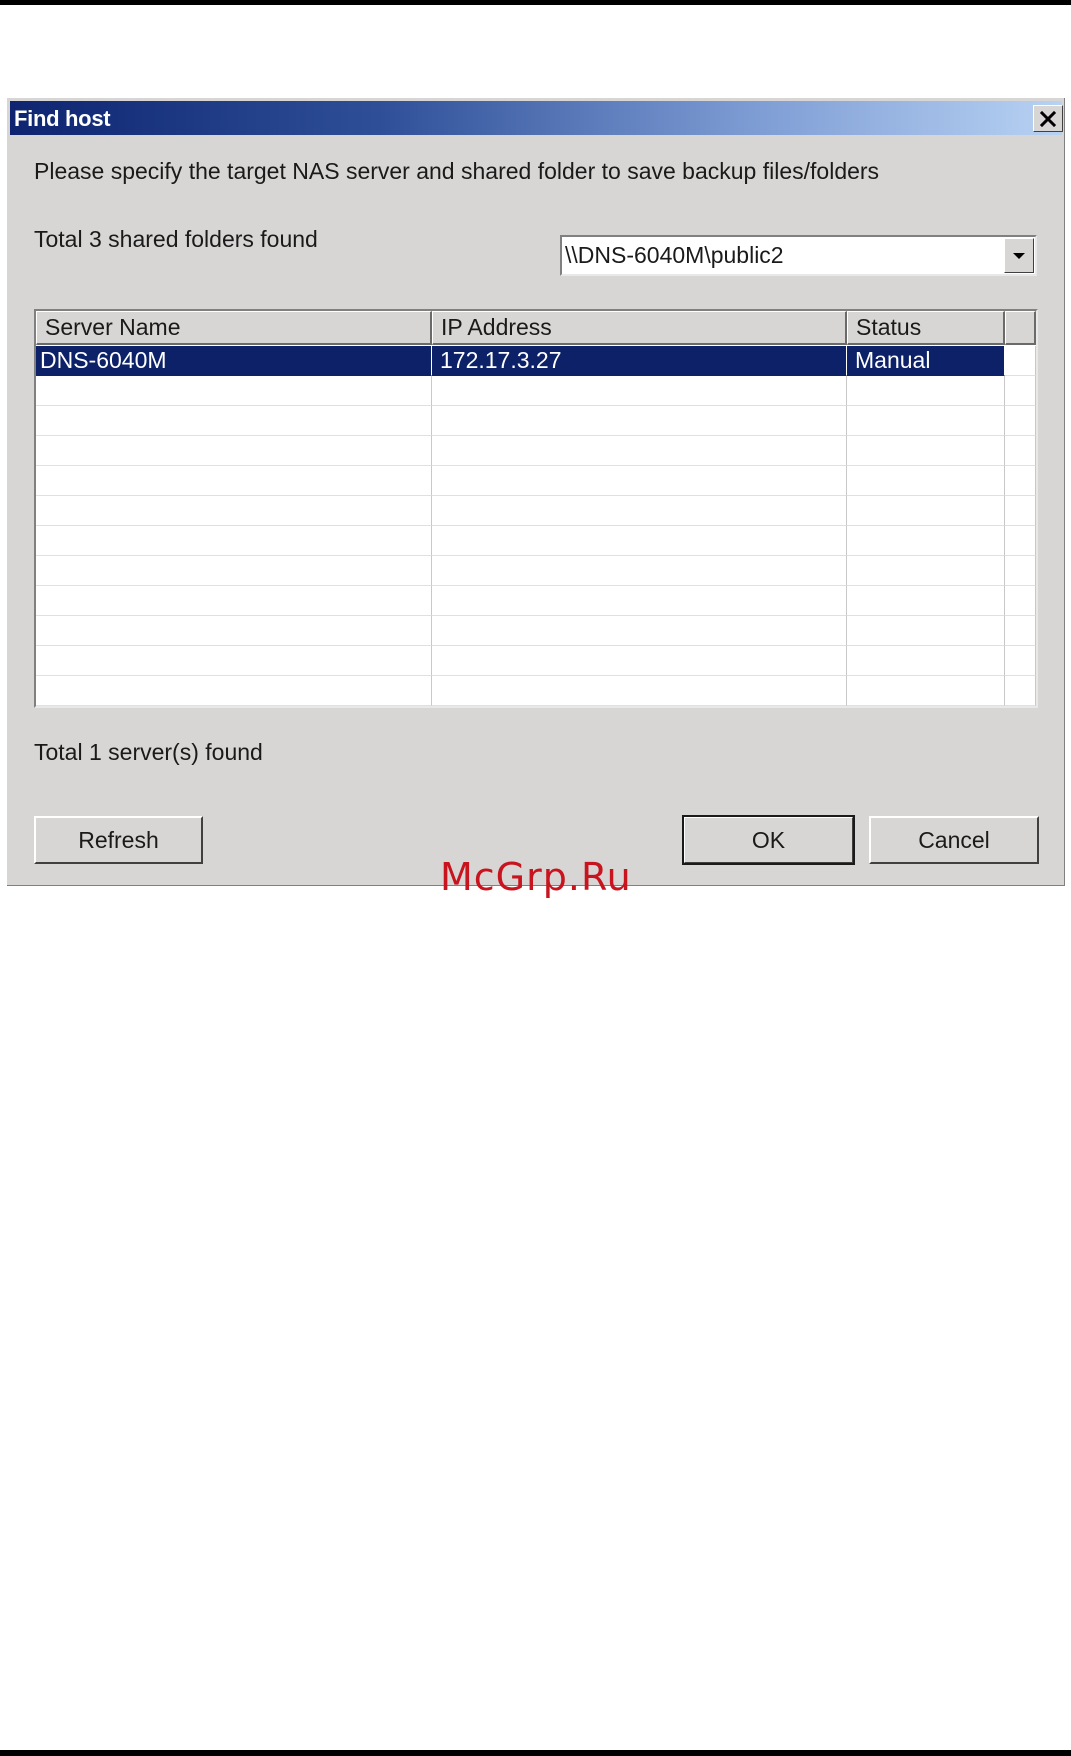  Describe the element at coordinates (176, 239) in the screenshot. I see `shared-folders-count: Total 3 shared folders found` at that location.